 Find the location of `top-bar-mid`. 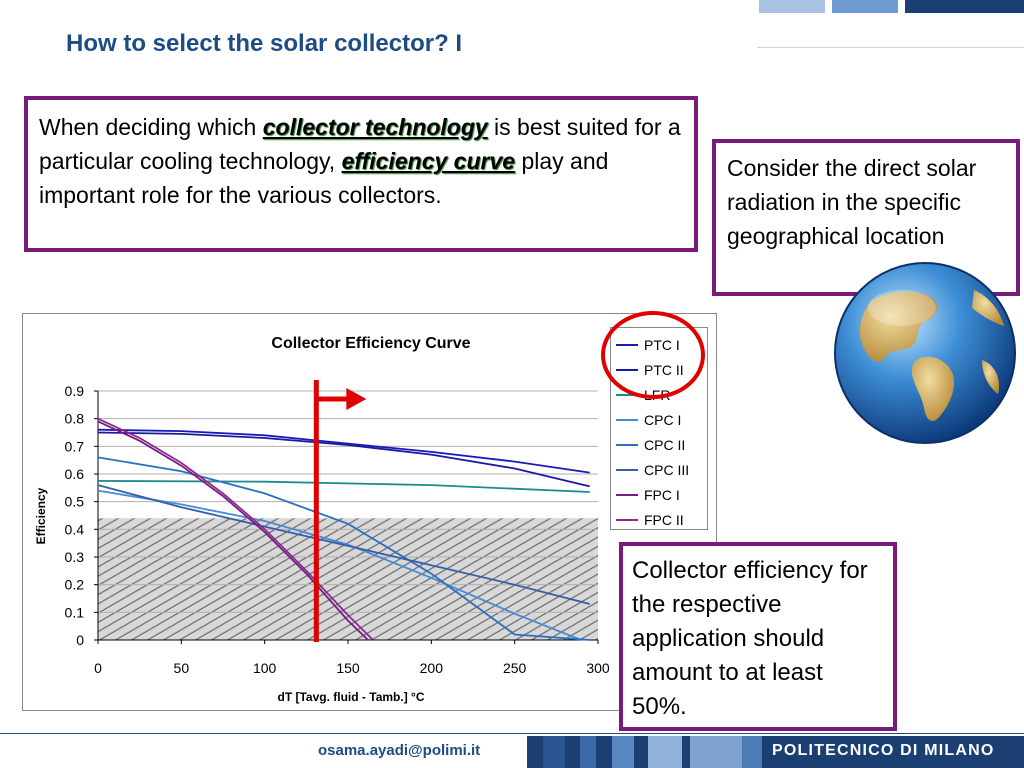

top-bar-mid is located at coordinates (865, 6).